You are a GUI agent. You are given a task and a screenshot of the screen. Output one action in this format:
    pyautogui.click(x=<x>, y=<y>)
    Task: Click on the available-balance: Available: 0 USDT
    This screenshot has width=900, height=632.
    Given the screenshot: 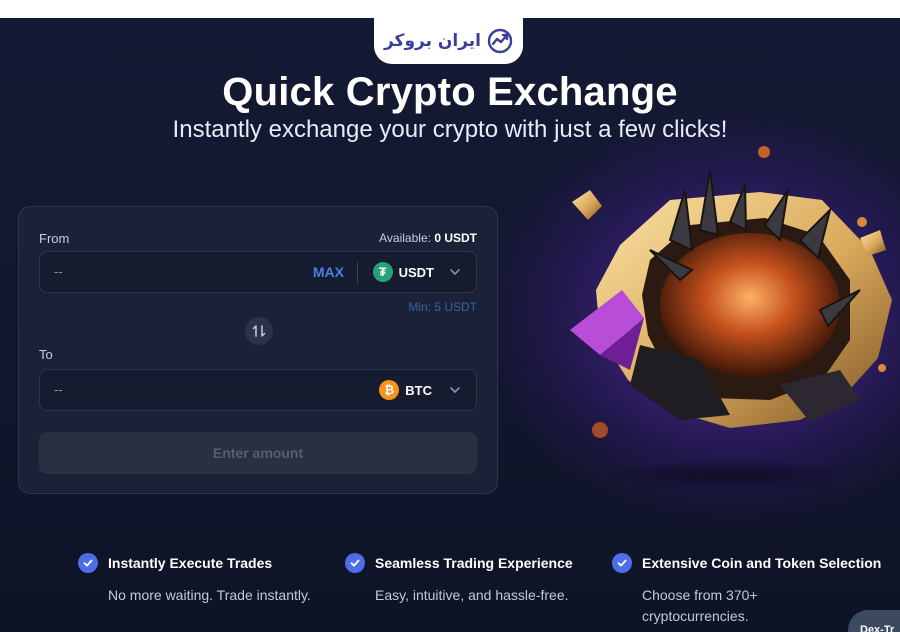 What is the action you would take?
    pyautogui.click(x=428, y=238)
    